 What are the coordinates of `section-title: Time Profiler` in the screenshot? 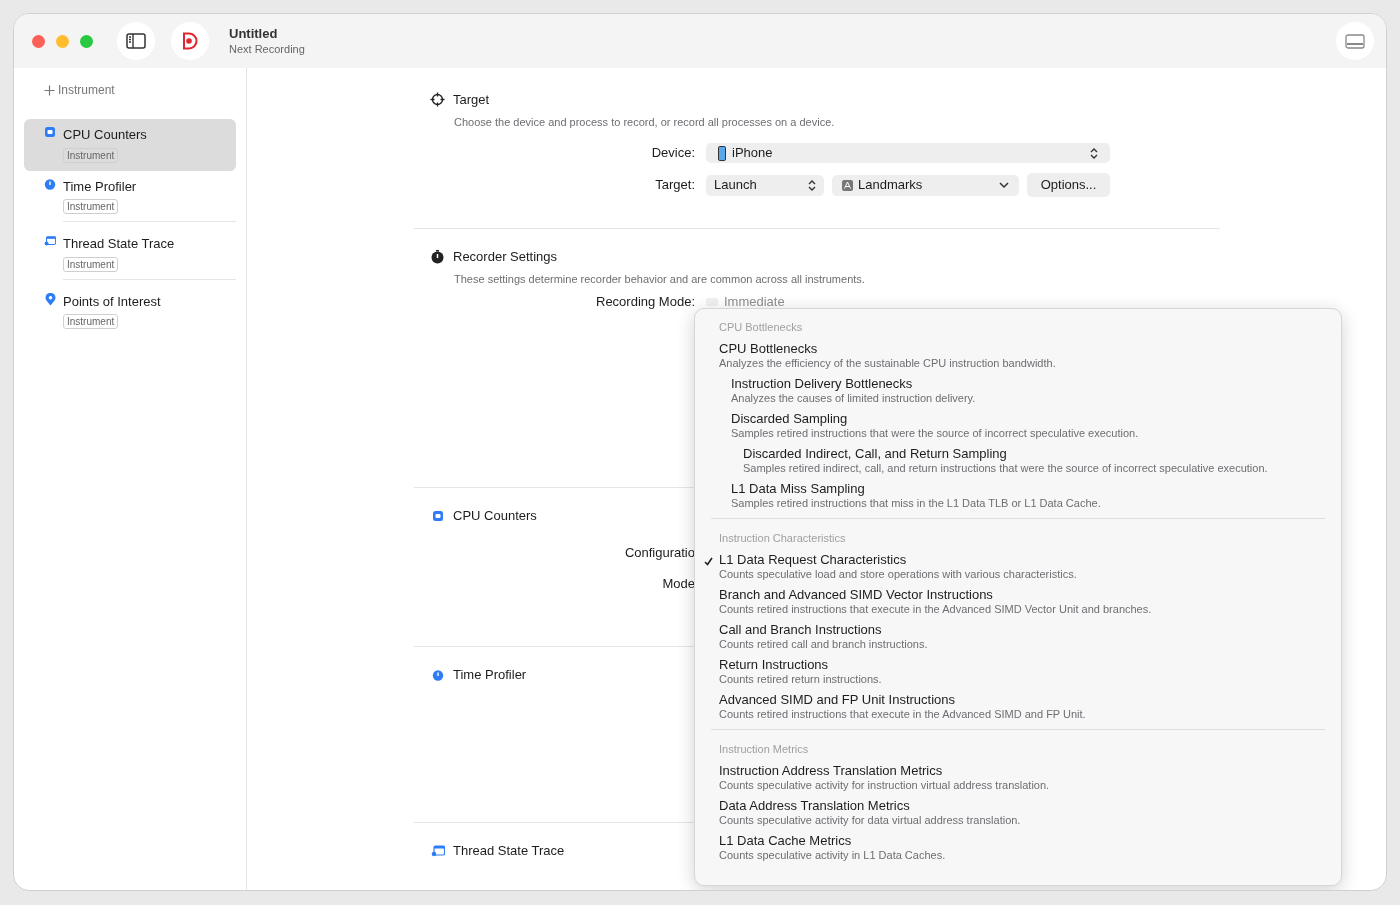 It's located at (490, 675).